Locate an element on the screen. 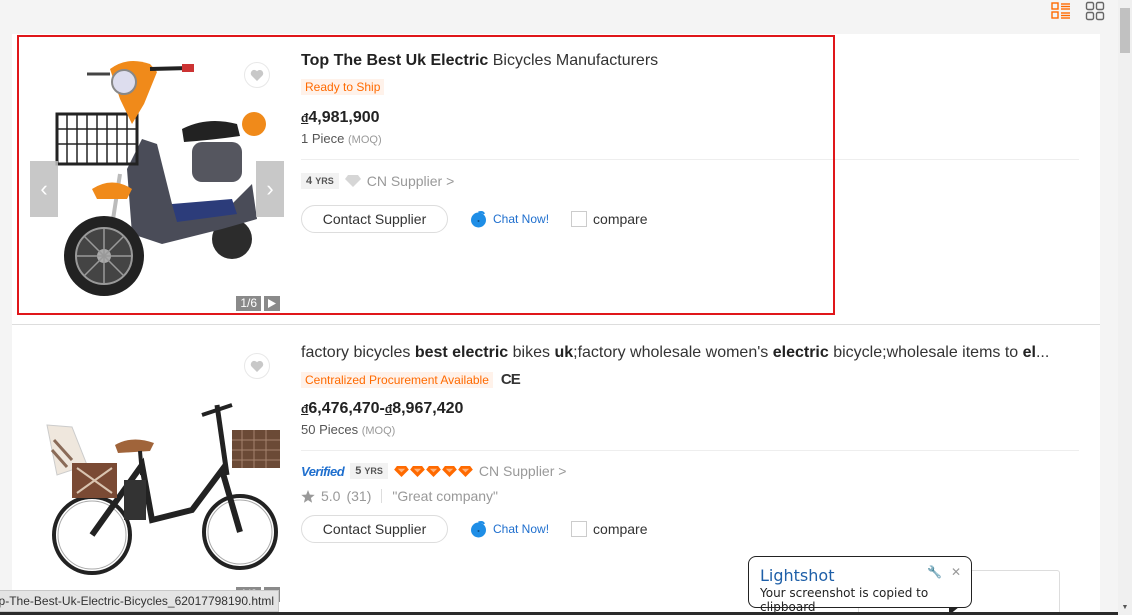 The image size is (1132, 615). years-value: 5 is located at coordinates (358, 471).